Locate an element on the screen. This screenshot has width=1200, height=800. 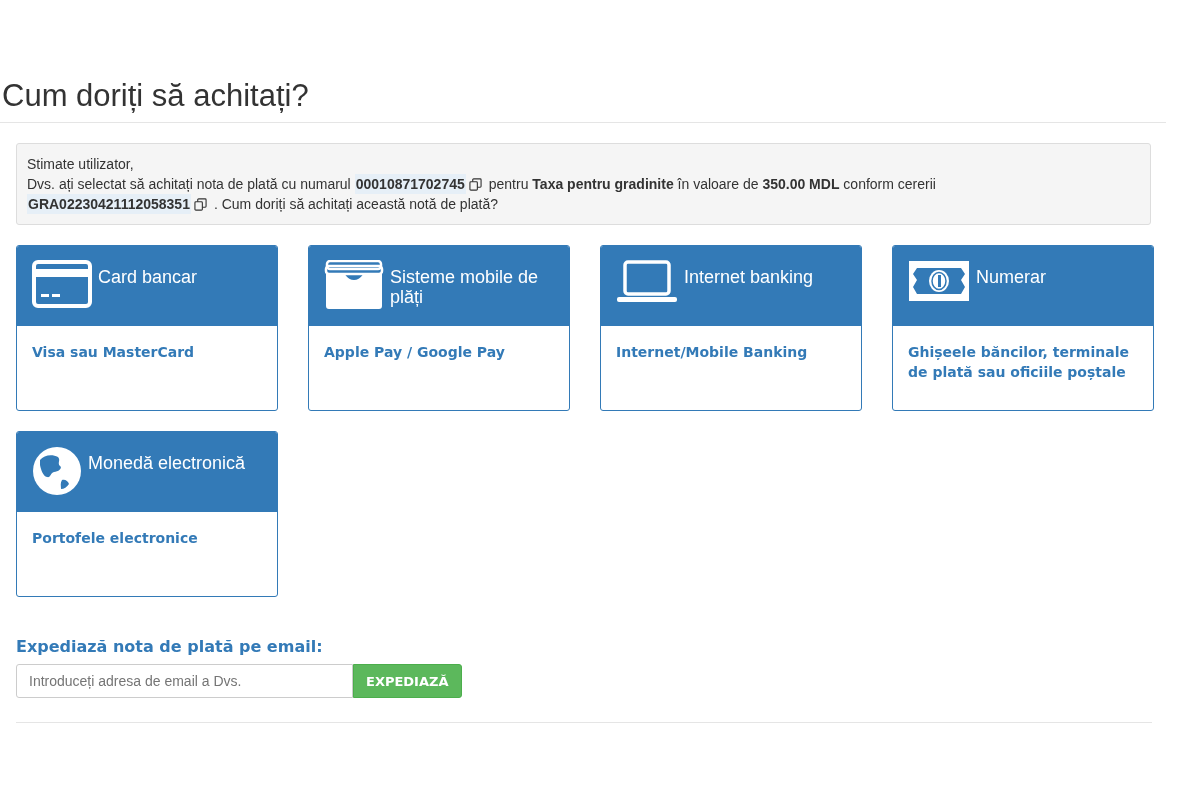
method-title: Sisteme mobile de plăți is located at coordinates (465, 286).